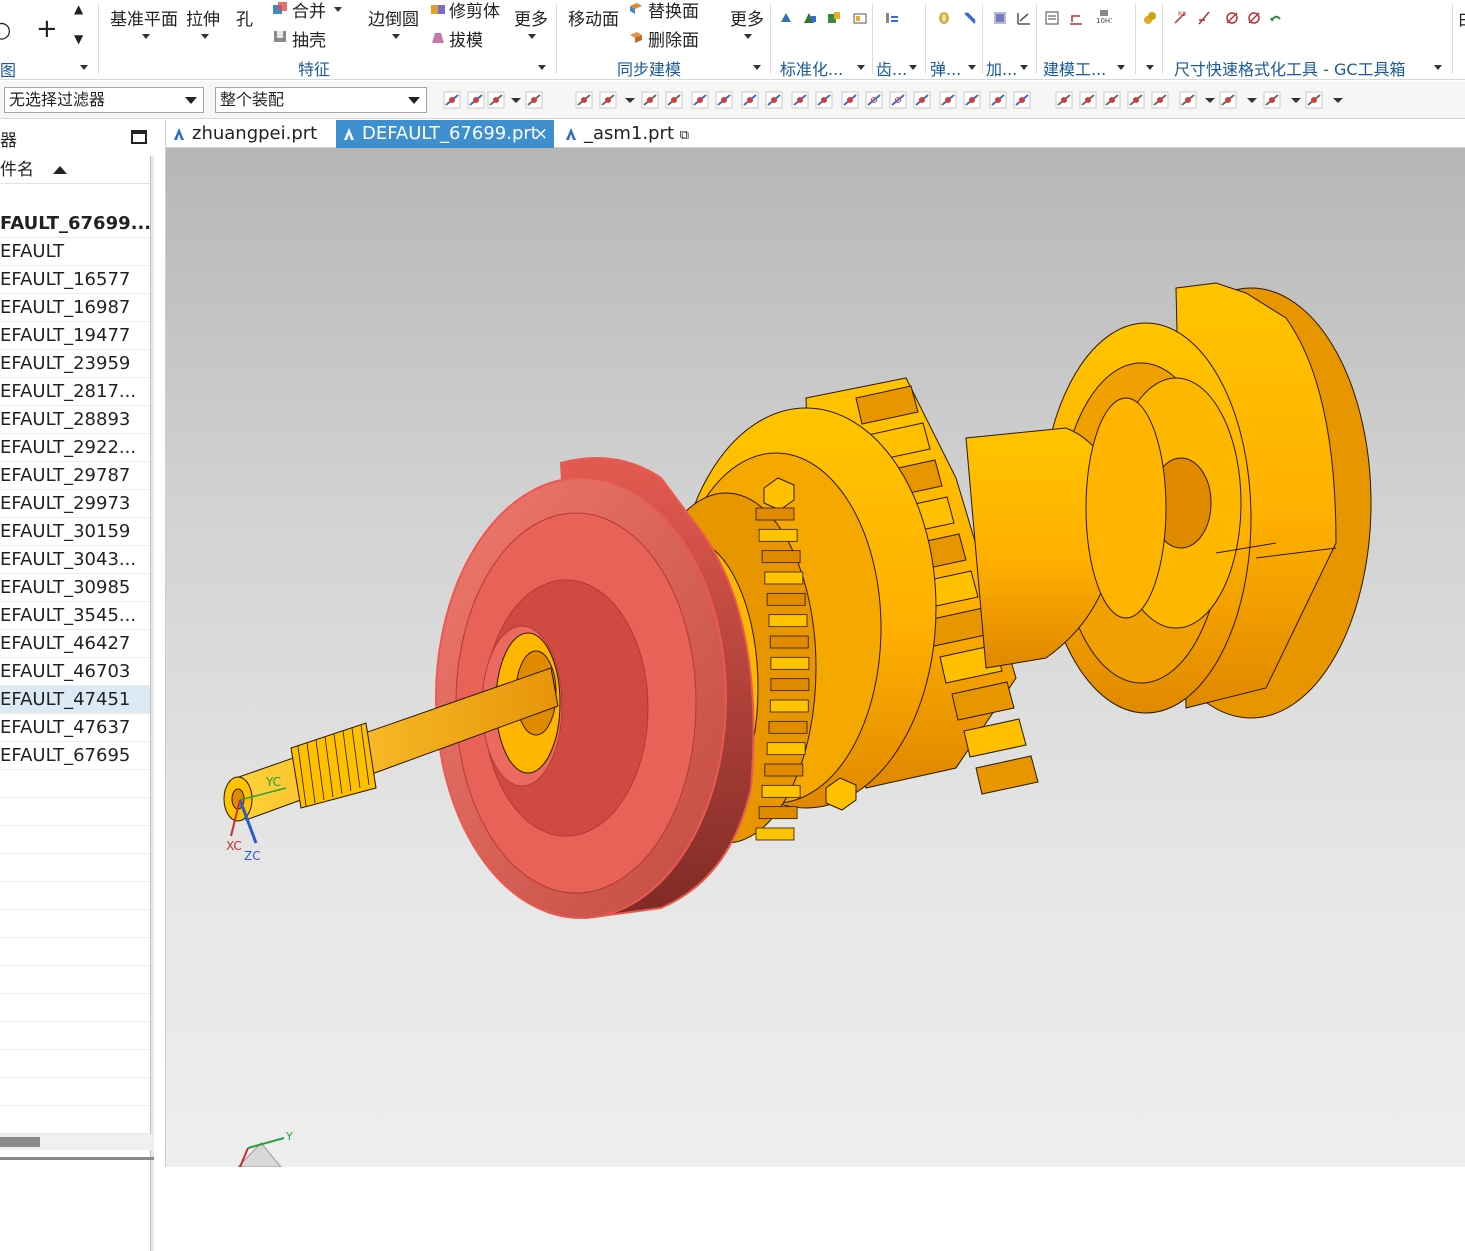 This screenshot has width=1465, height=1251. What do you see at coordinates (84, 67) in the screenshot?
I see `group-dropdown-icon` at bounding box center [84, 67].